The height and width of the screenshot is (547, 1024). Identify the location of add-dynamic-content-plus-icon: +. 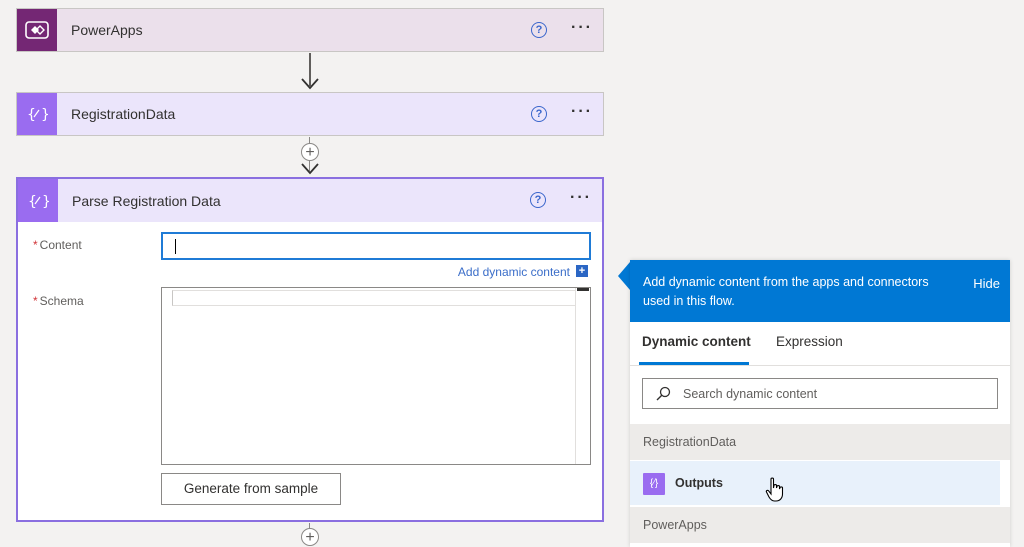
(582, 271).